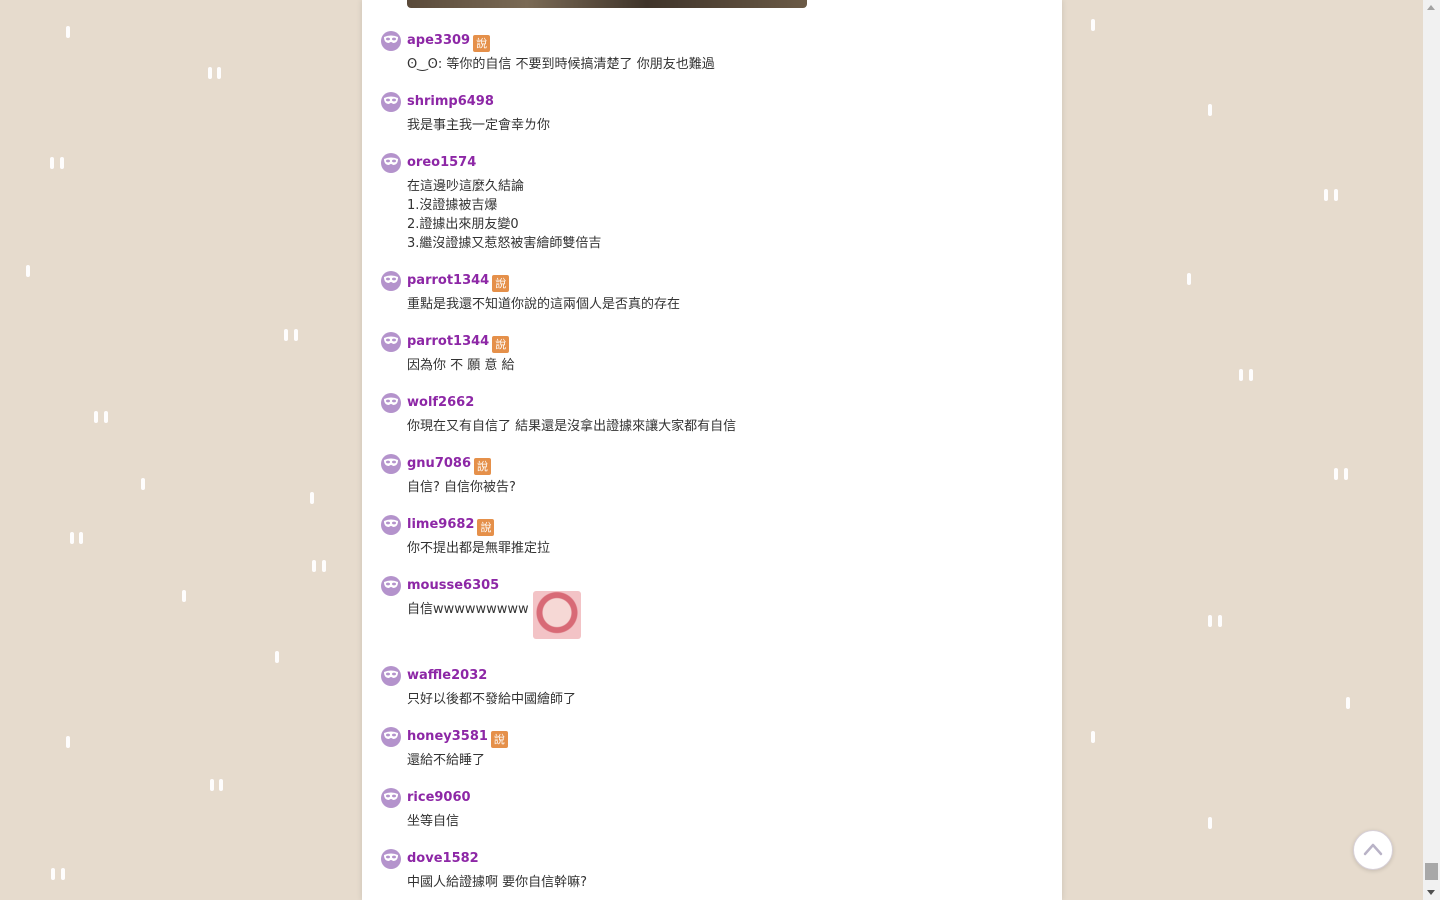 Image resolution: width=1440 pixels, height=900 pixels. I want to click on username-text: rice9060, so click(439, 797).